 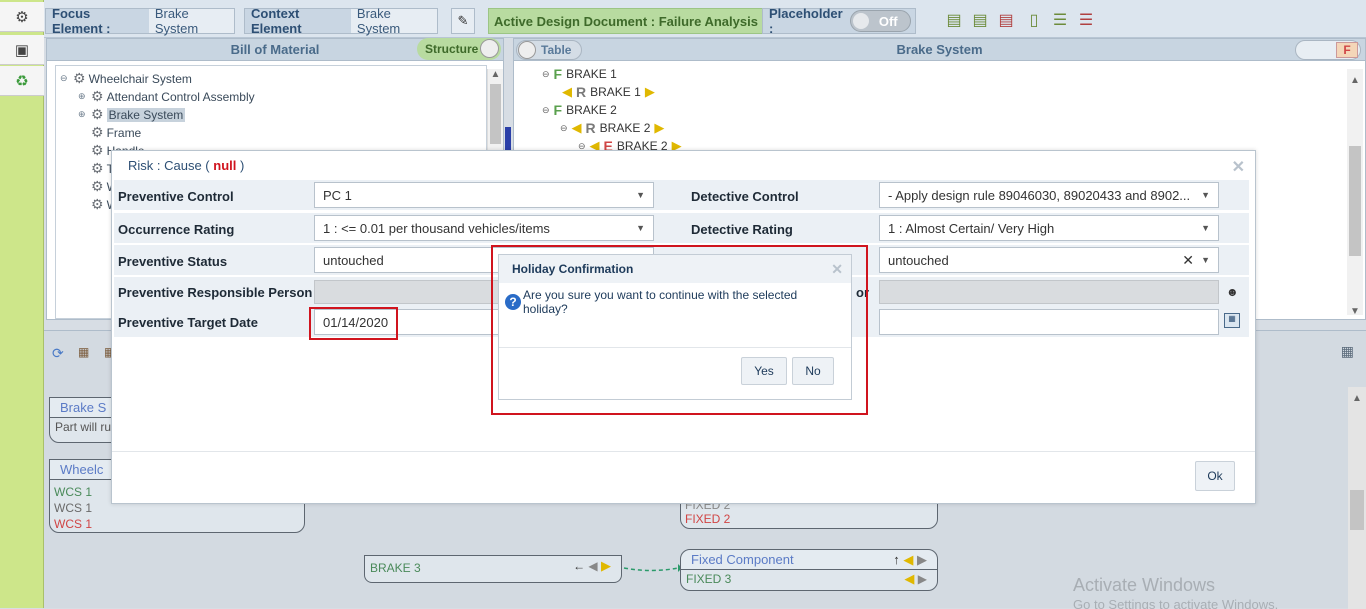 What do you see at coordinates (493, 569) in the screenshot?
I see `brake-3-node: BRAKE 3 ← ◀ ▶` at bounding box center [493, 569].